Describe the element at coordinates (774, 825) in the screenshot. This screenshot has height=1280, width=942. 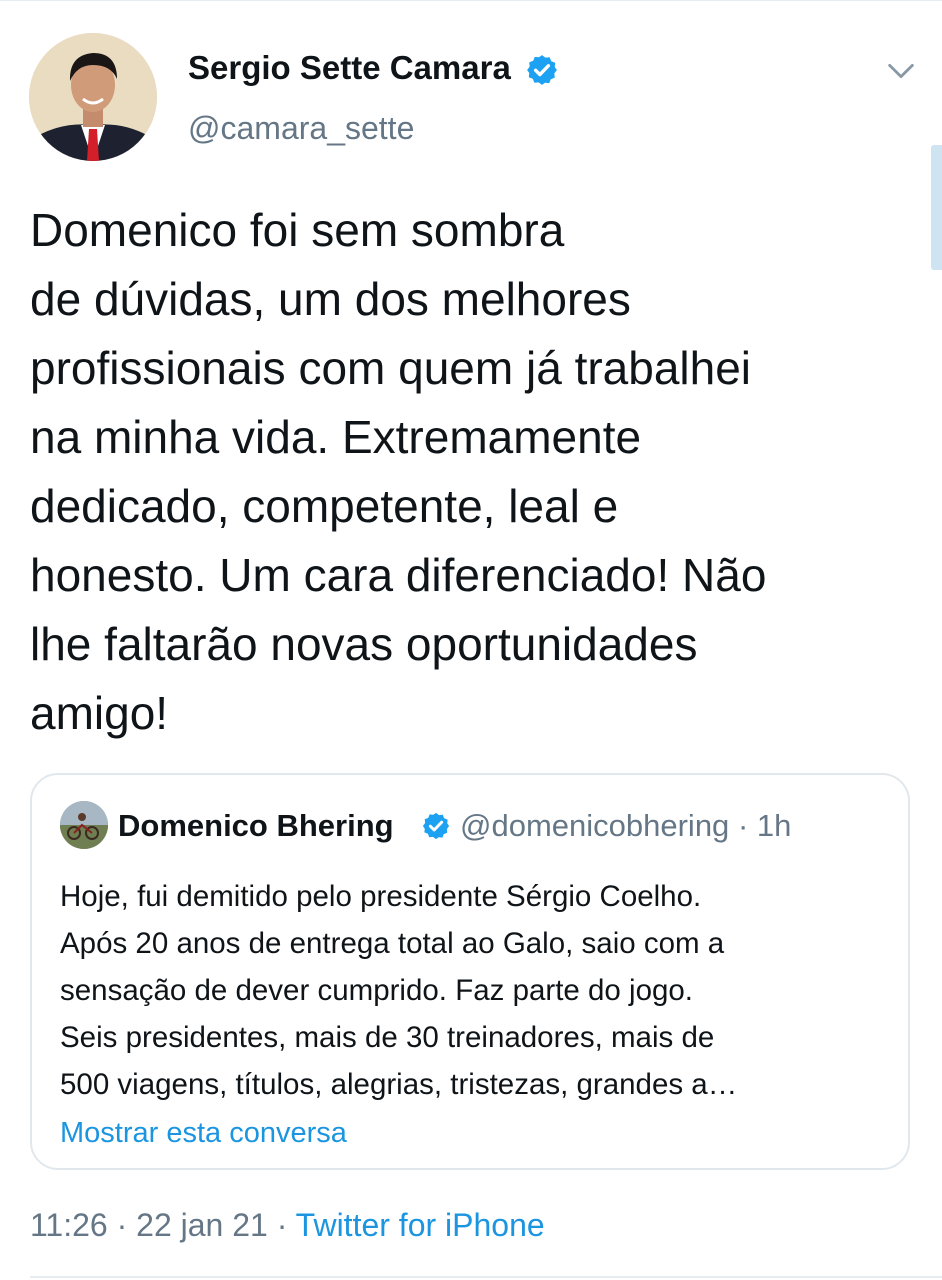
I see `quoted-time: 1h` at that location.